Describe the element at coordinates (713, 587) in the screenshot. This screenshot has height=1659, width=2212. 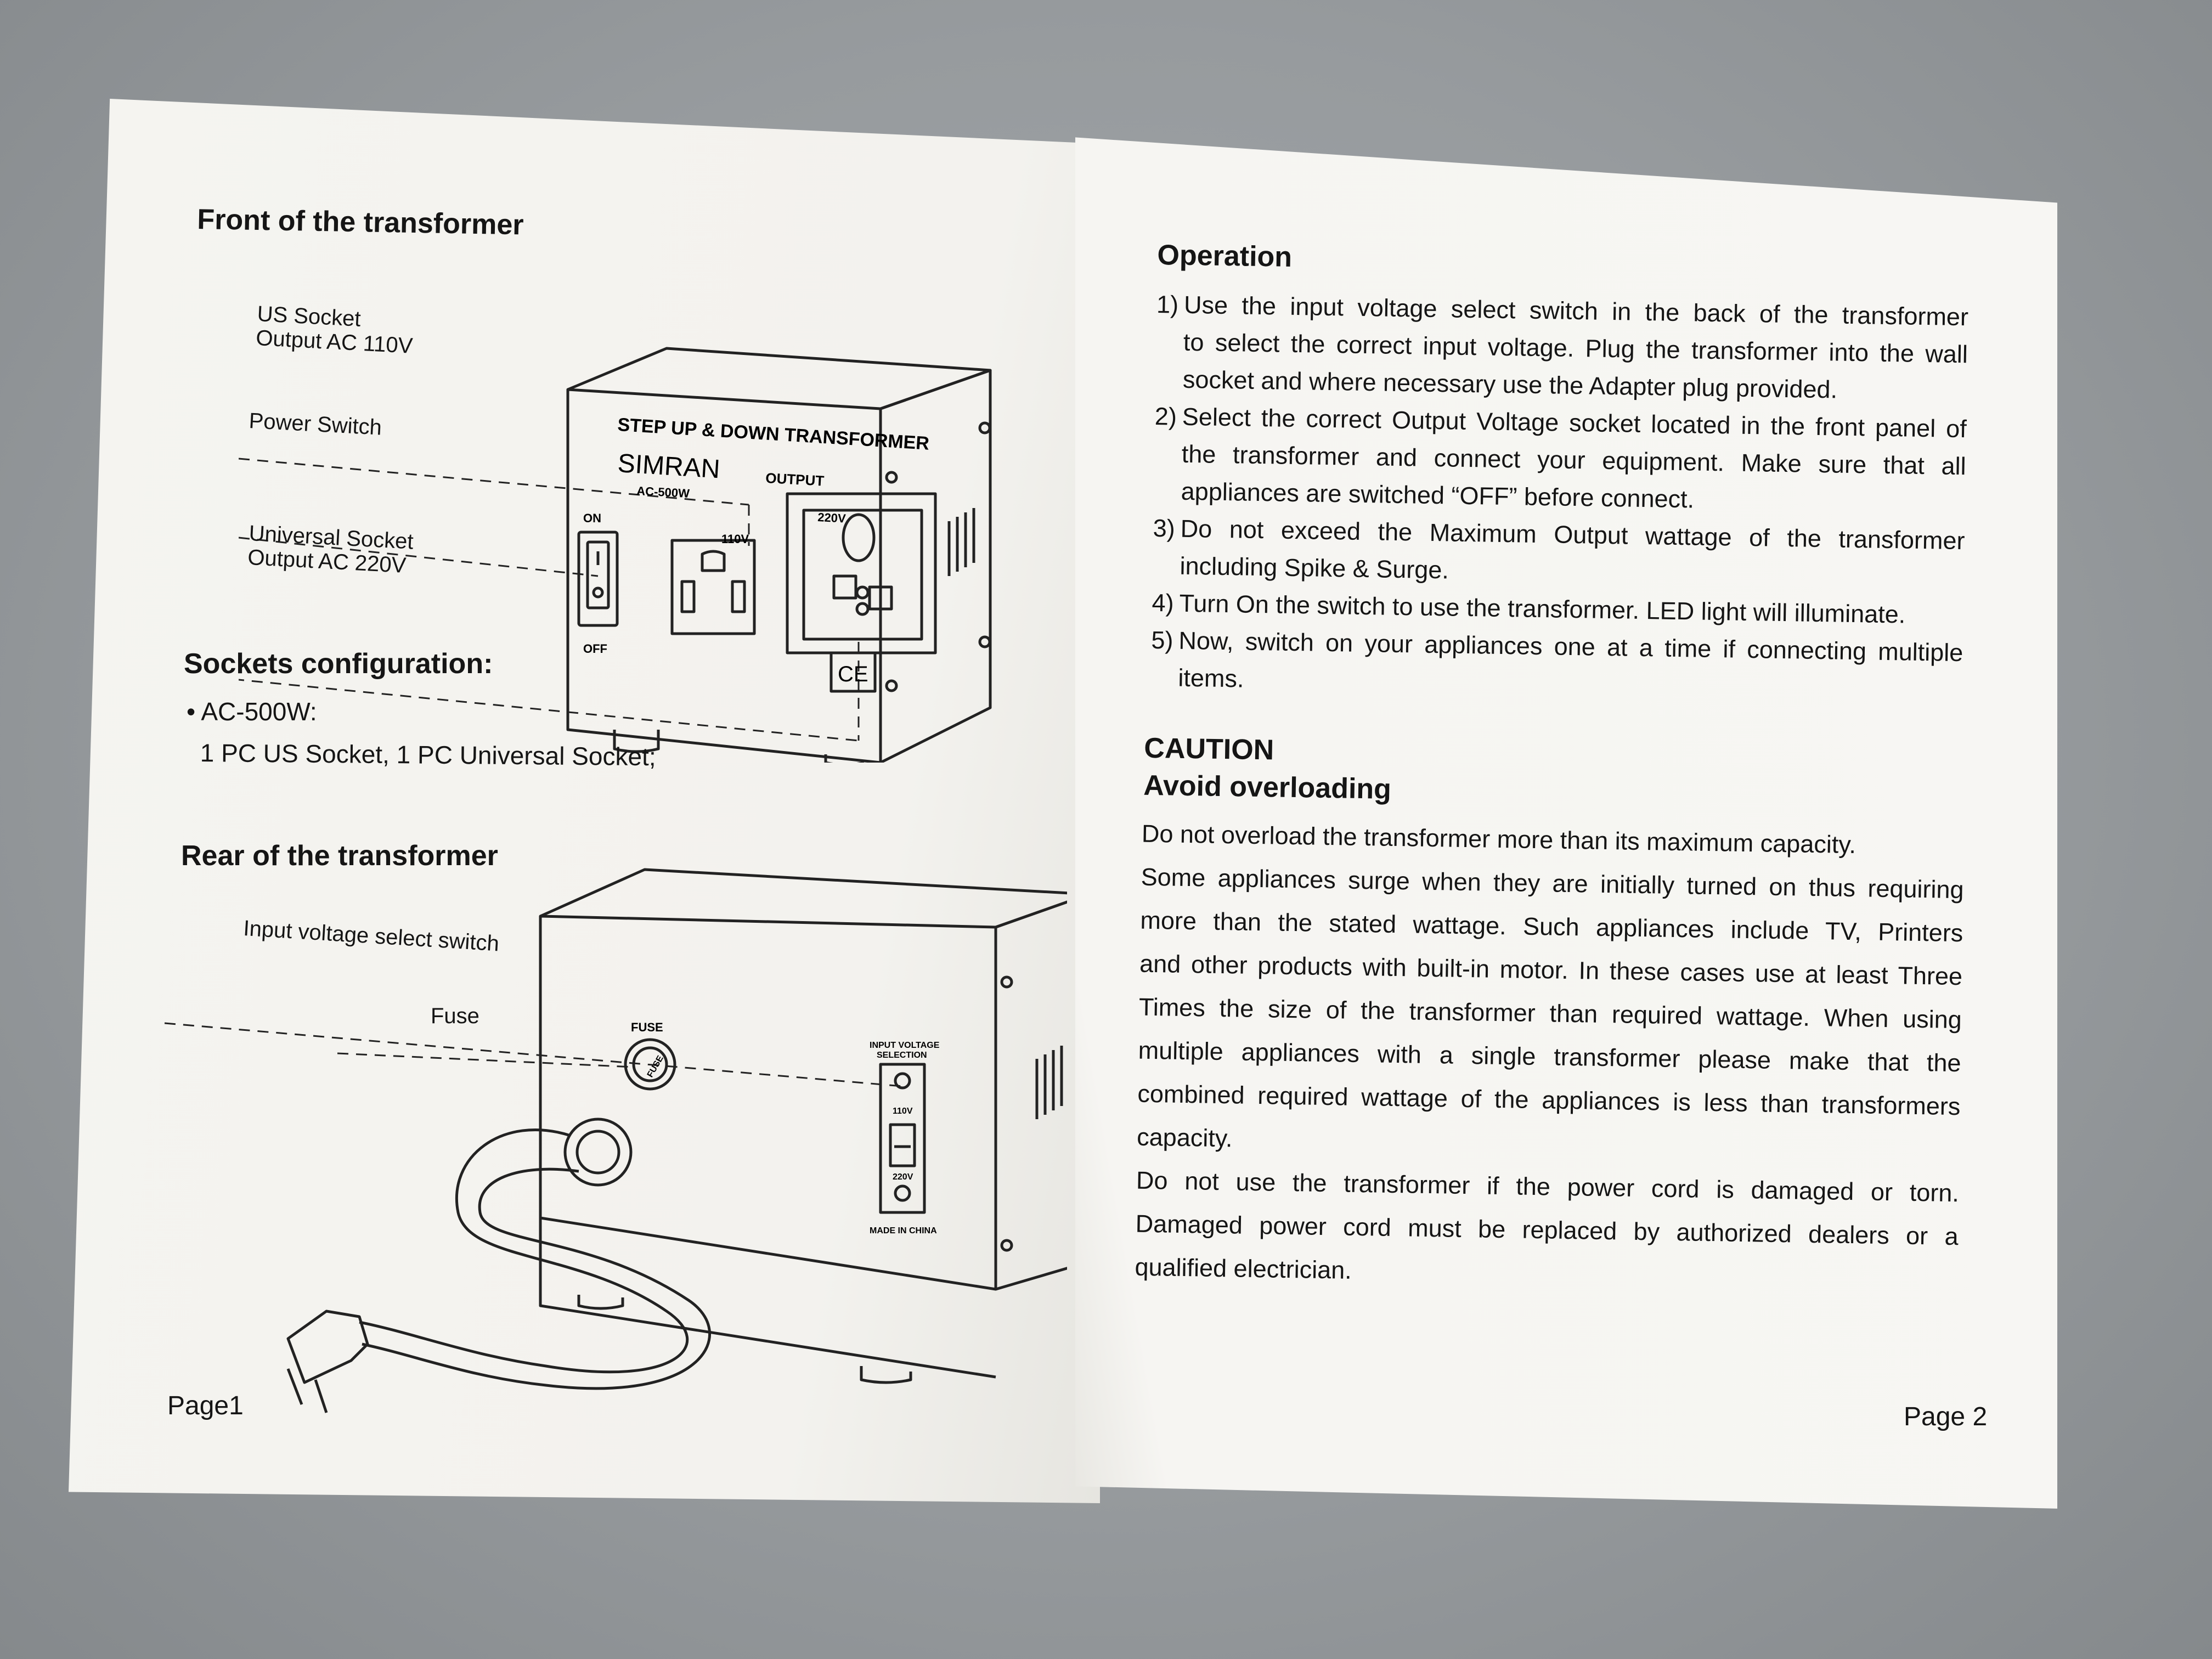
I see `us-socket-icon` at that location.